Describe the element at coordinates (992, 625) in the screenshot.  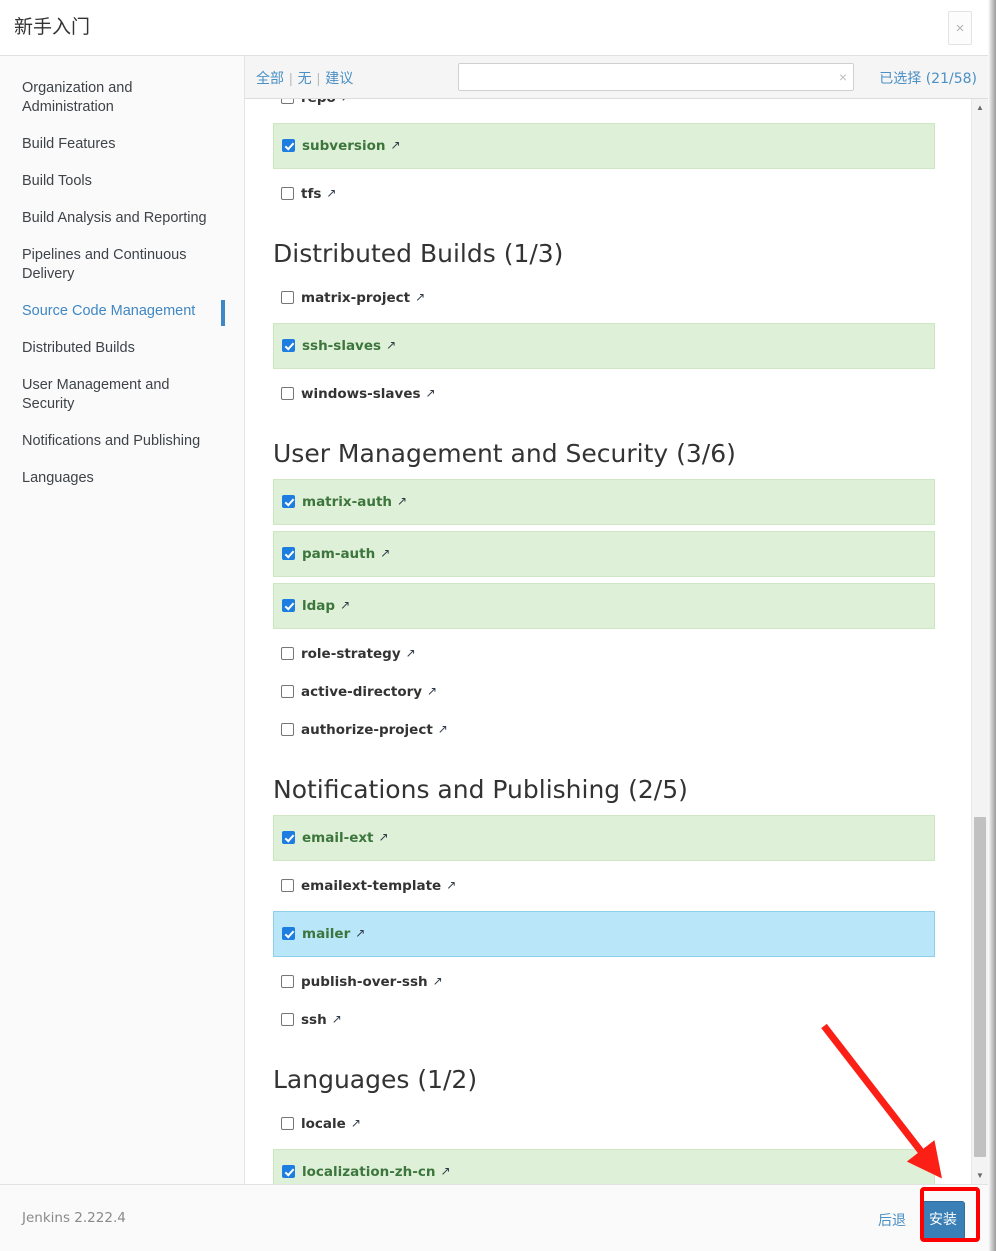
I see `window-scrollbar` at that location.